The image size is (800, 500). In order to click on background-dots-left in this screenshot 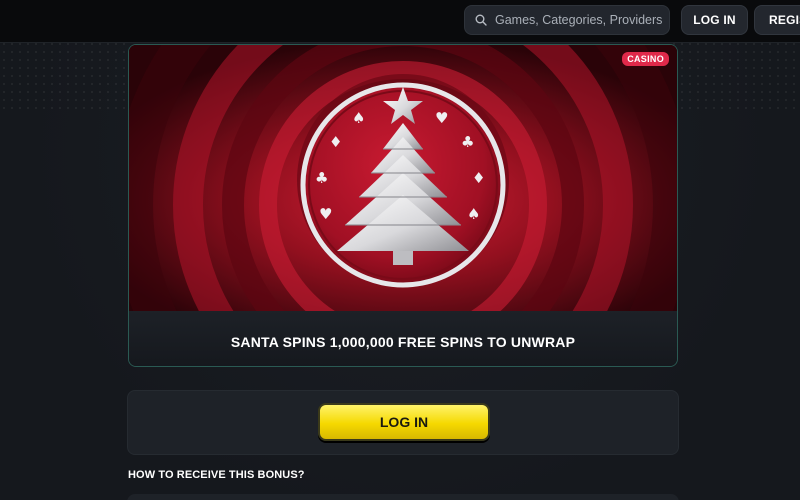, I will do `click(65, 75)`.